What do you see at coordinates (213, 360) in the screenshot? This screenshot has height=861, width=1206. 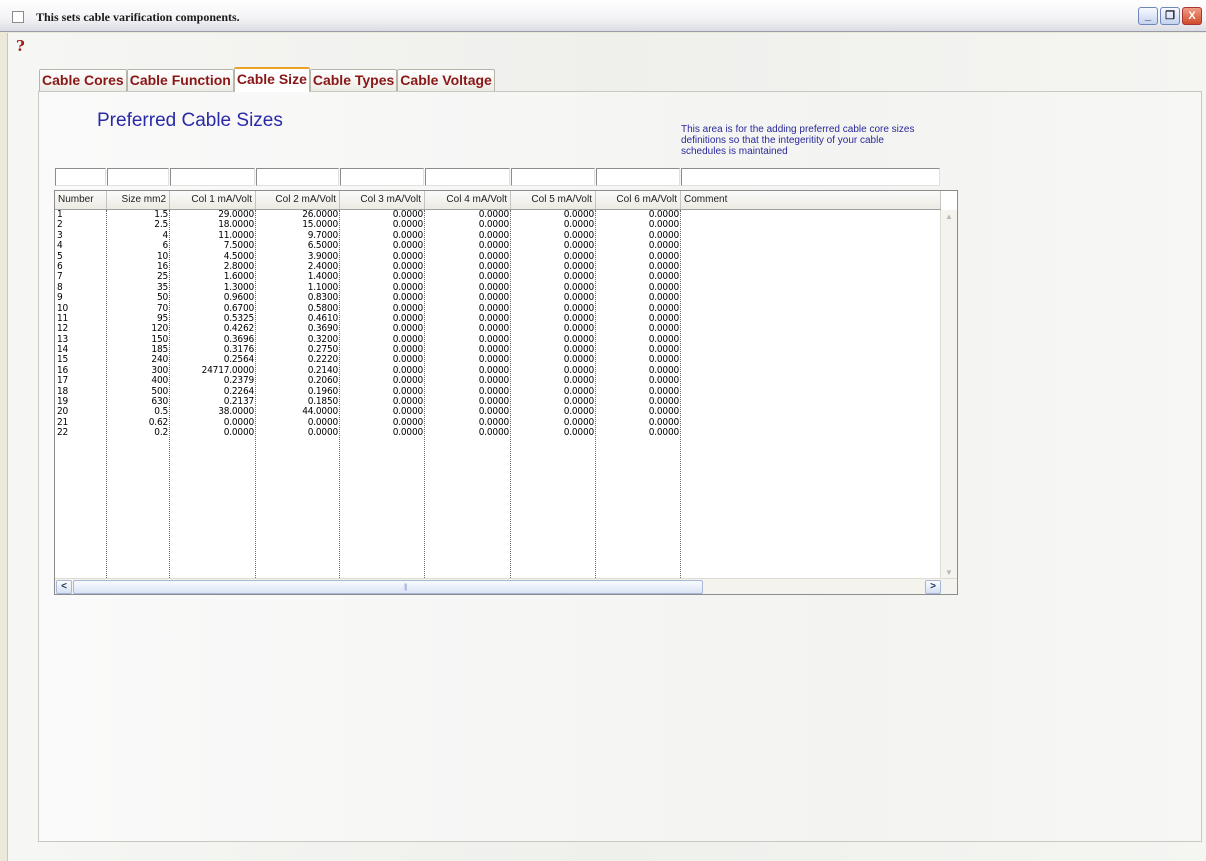 I see `table-cell: 0.2564` at bounding box center [213, 360].